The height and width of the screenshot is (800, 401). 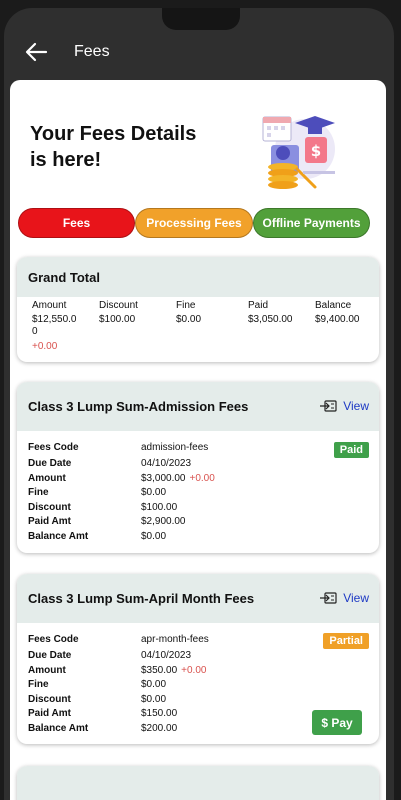 What do you see at coordinates (346, 641) in the screenshot?
I see `status-badge: Partial` at bounding box center [346, 641].